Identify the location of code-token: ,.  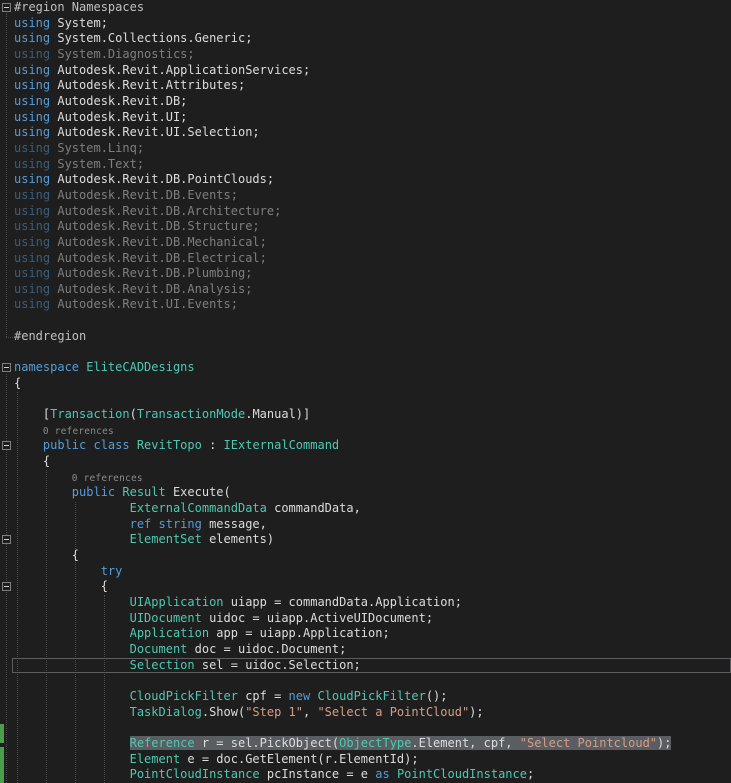
(310, 711).